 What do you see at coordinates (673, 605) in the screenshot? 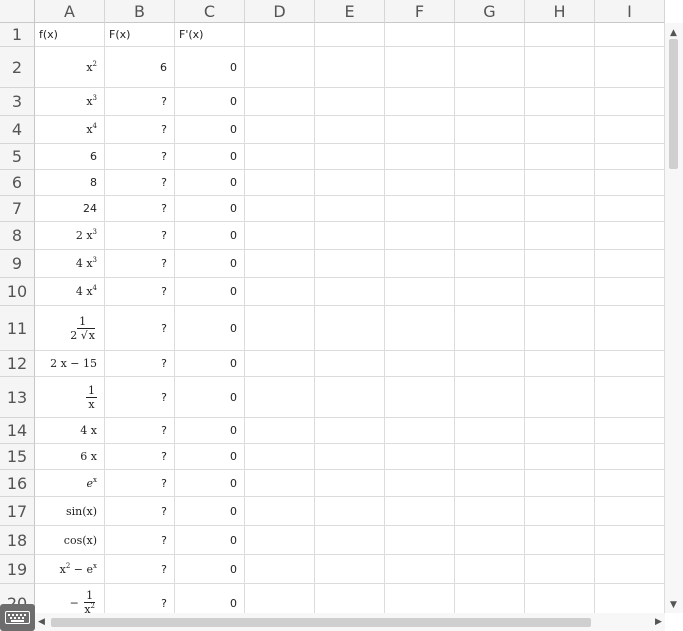
I see `scroll-down-icon: ▼` at bounding box center [673, 605].